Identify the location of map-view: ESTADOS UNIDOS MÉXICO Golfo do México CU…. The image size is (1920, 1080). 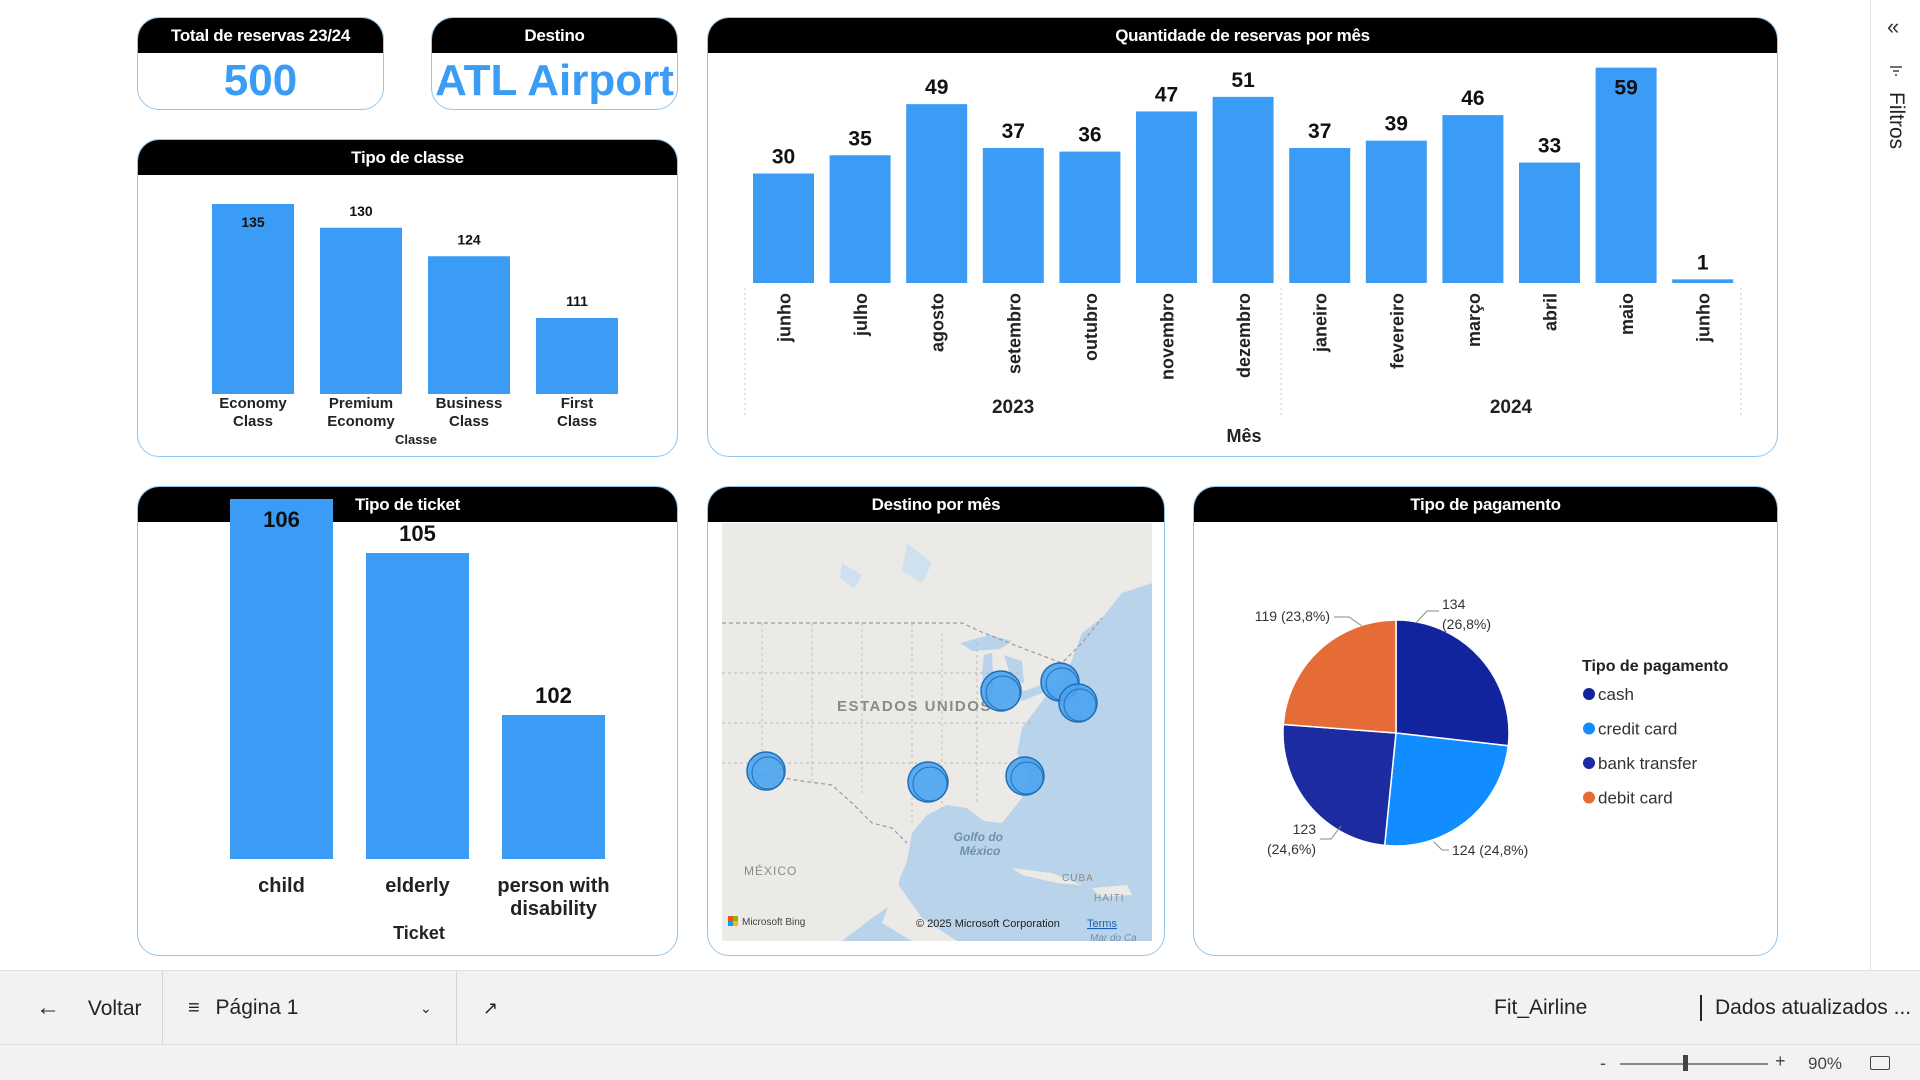
(937, 732).